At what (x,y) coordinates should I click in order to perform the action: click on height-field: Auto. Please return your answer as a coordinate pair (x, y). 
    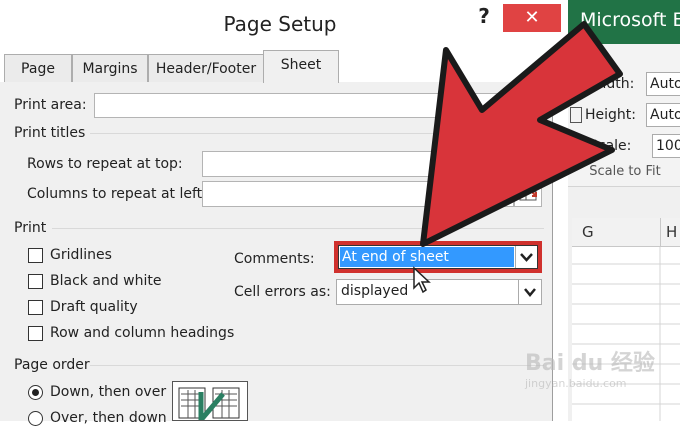
    Looking at the image, I should click on (663, 115).